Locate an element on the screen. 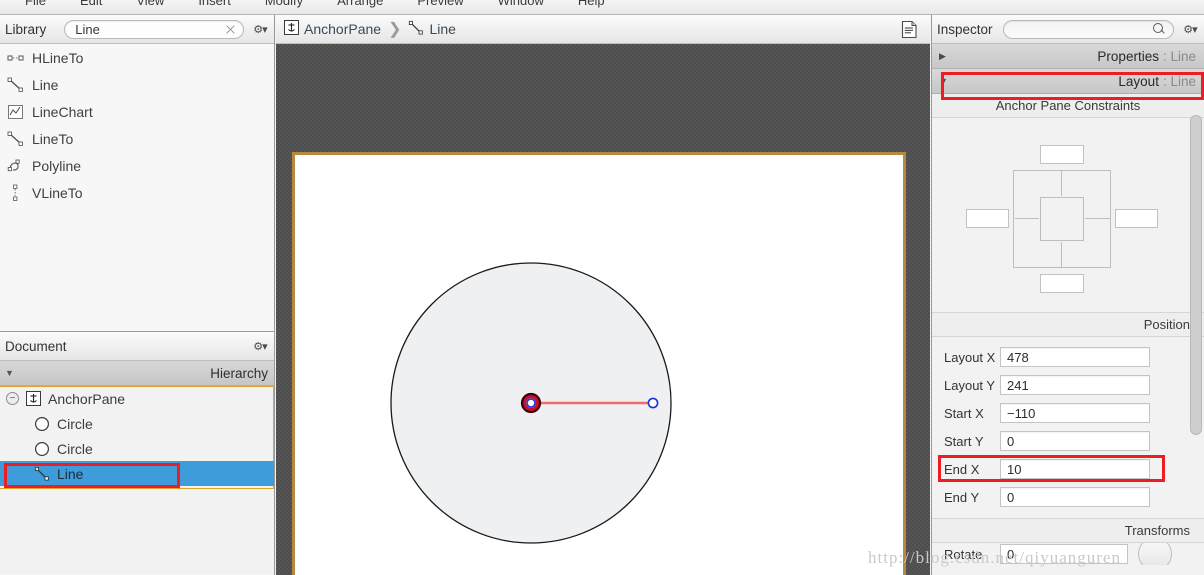 The height and width of the screenshot is (575, 1204). watermark-text: http://blog.csdn.net/qiyuanguren is located at coordinates (994, 557).